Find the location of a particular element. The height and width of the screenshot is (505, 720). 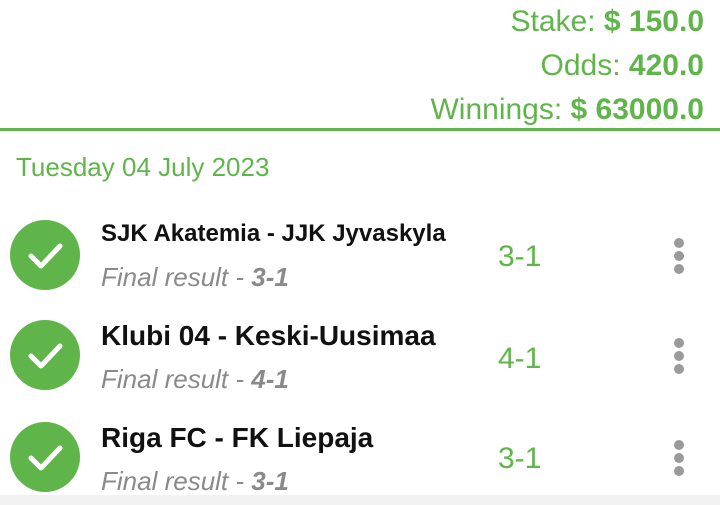

final-result: Final result - 4-1 is located at coordinates (195, 379).